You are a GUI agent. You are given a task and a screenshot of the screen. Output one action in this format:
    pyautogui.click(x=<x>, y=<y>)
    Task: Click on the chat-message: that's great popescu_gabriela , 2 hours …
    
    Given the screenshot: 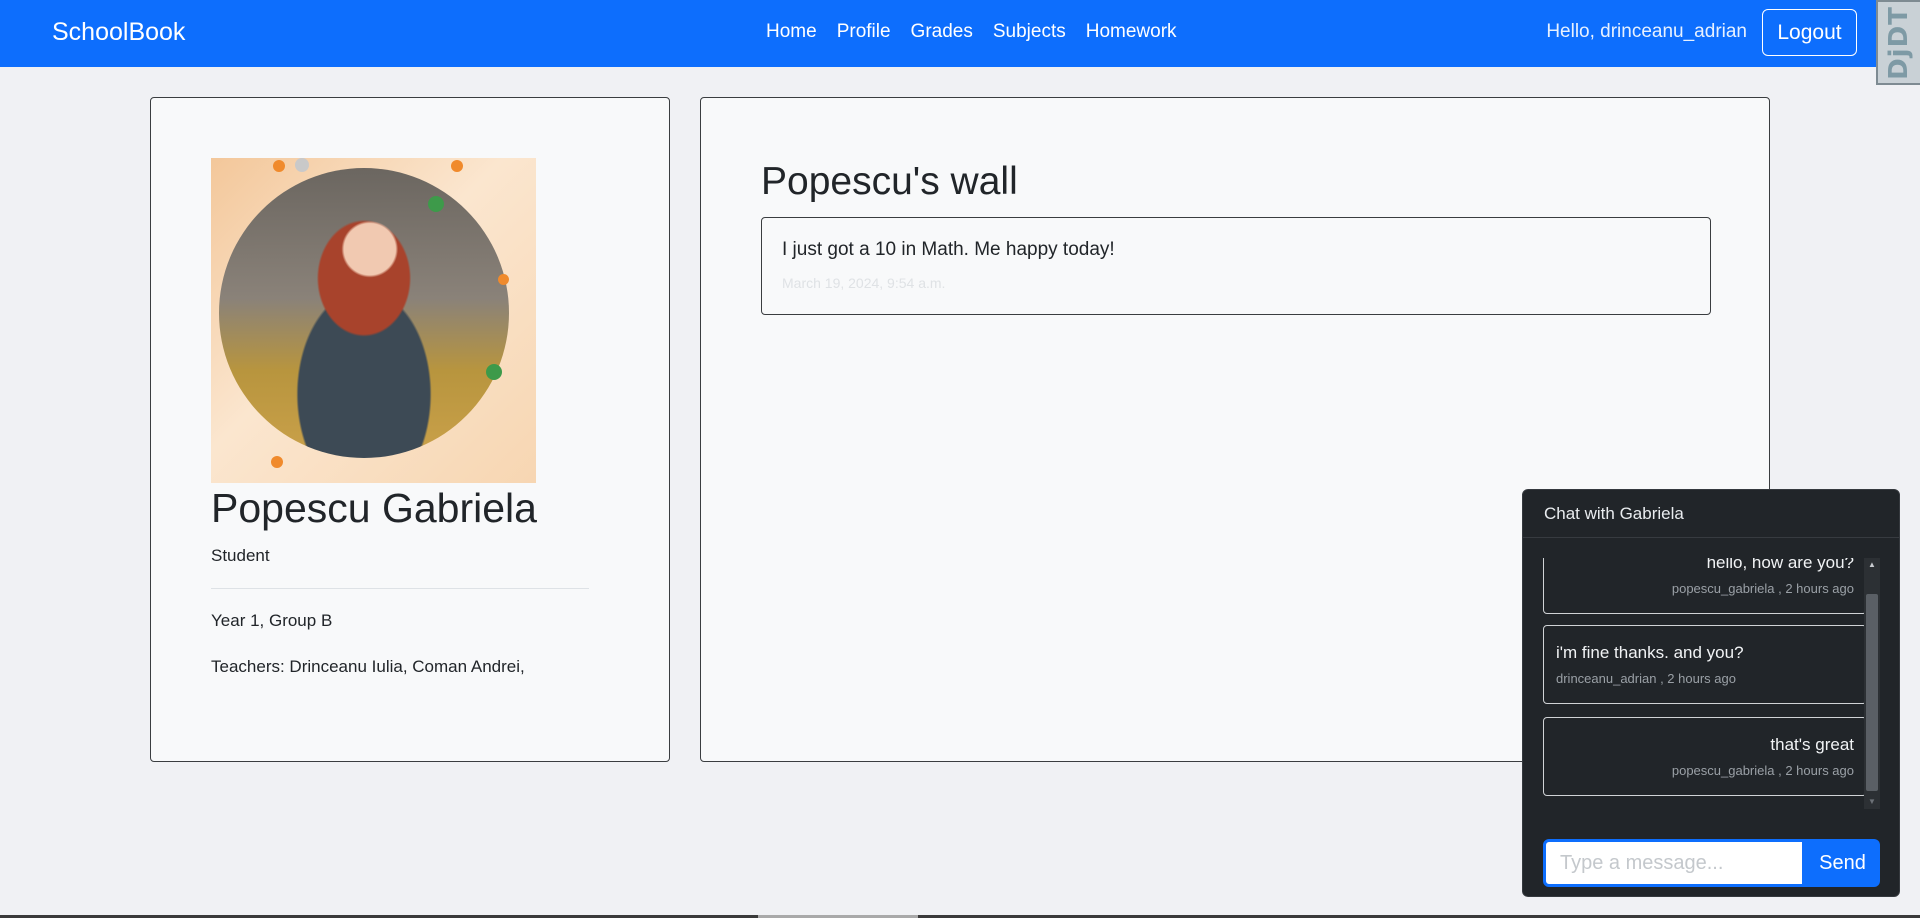 What is the action you would take?
    pyautogui.click(x=1705, y=756)
    